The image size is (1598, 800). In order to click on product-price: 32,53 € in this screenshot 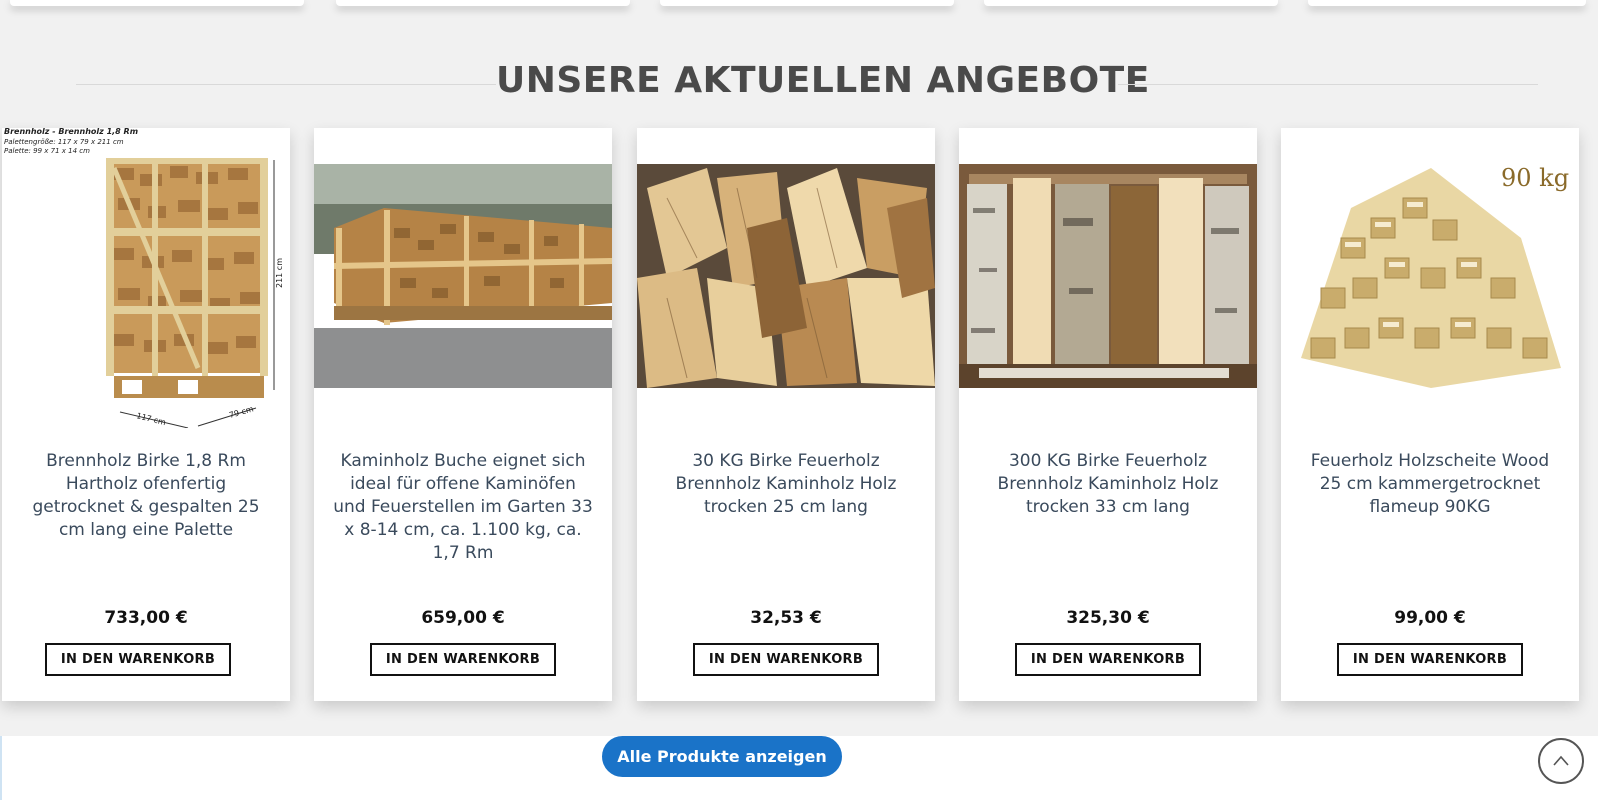, I will do `click(786, 618)`.